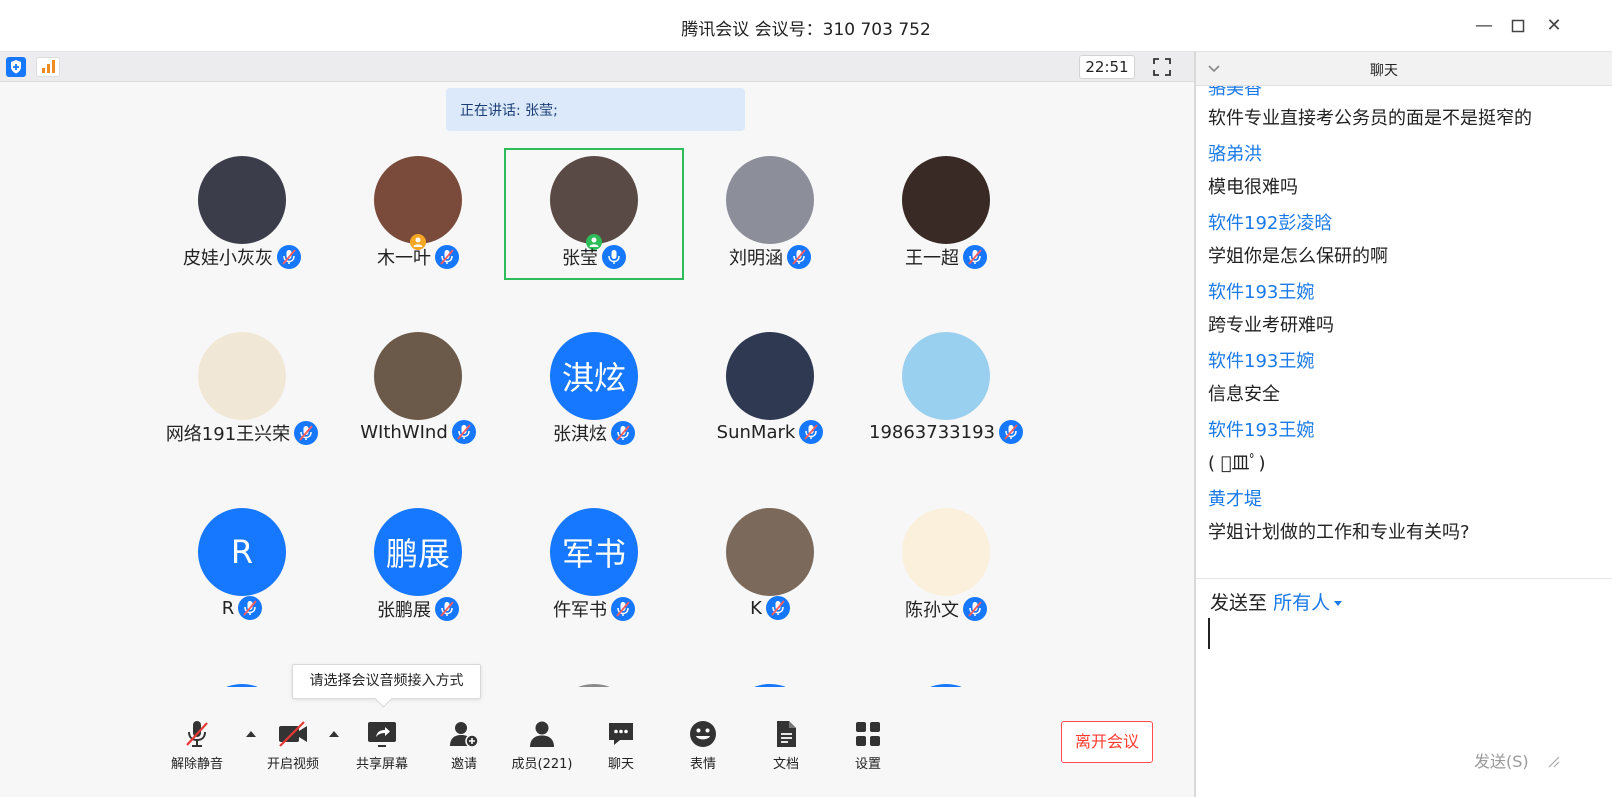 The height and width of the screenshot is (797, 1612). Describe the element at coordinates (1271, 325) in the screenshot. I see `chat-message-text: 跨专业考研难吗` at that location.